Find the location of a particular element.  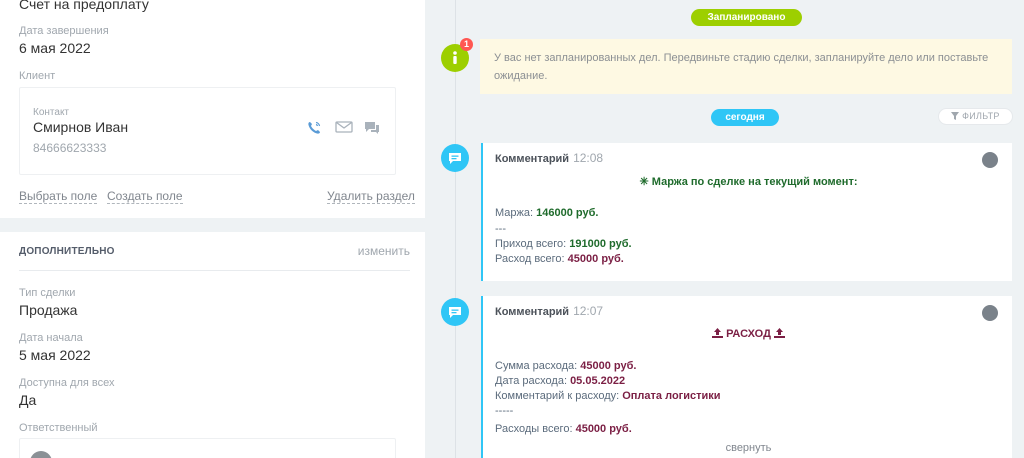

expense-title: РАСХОД is located at coordinates (748, 334).